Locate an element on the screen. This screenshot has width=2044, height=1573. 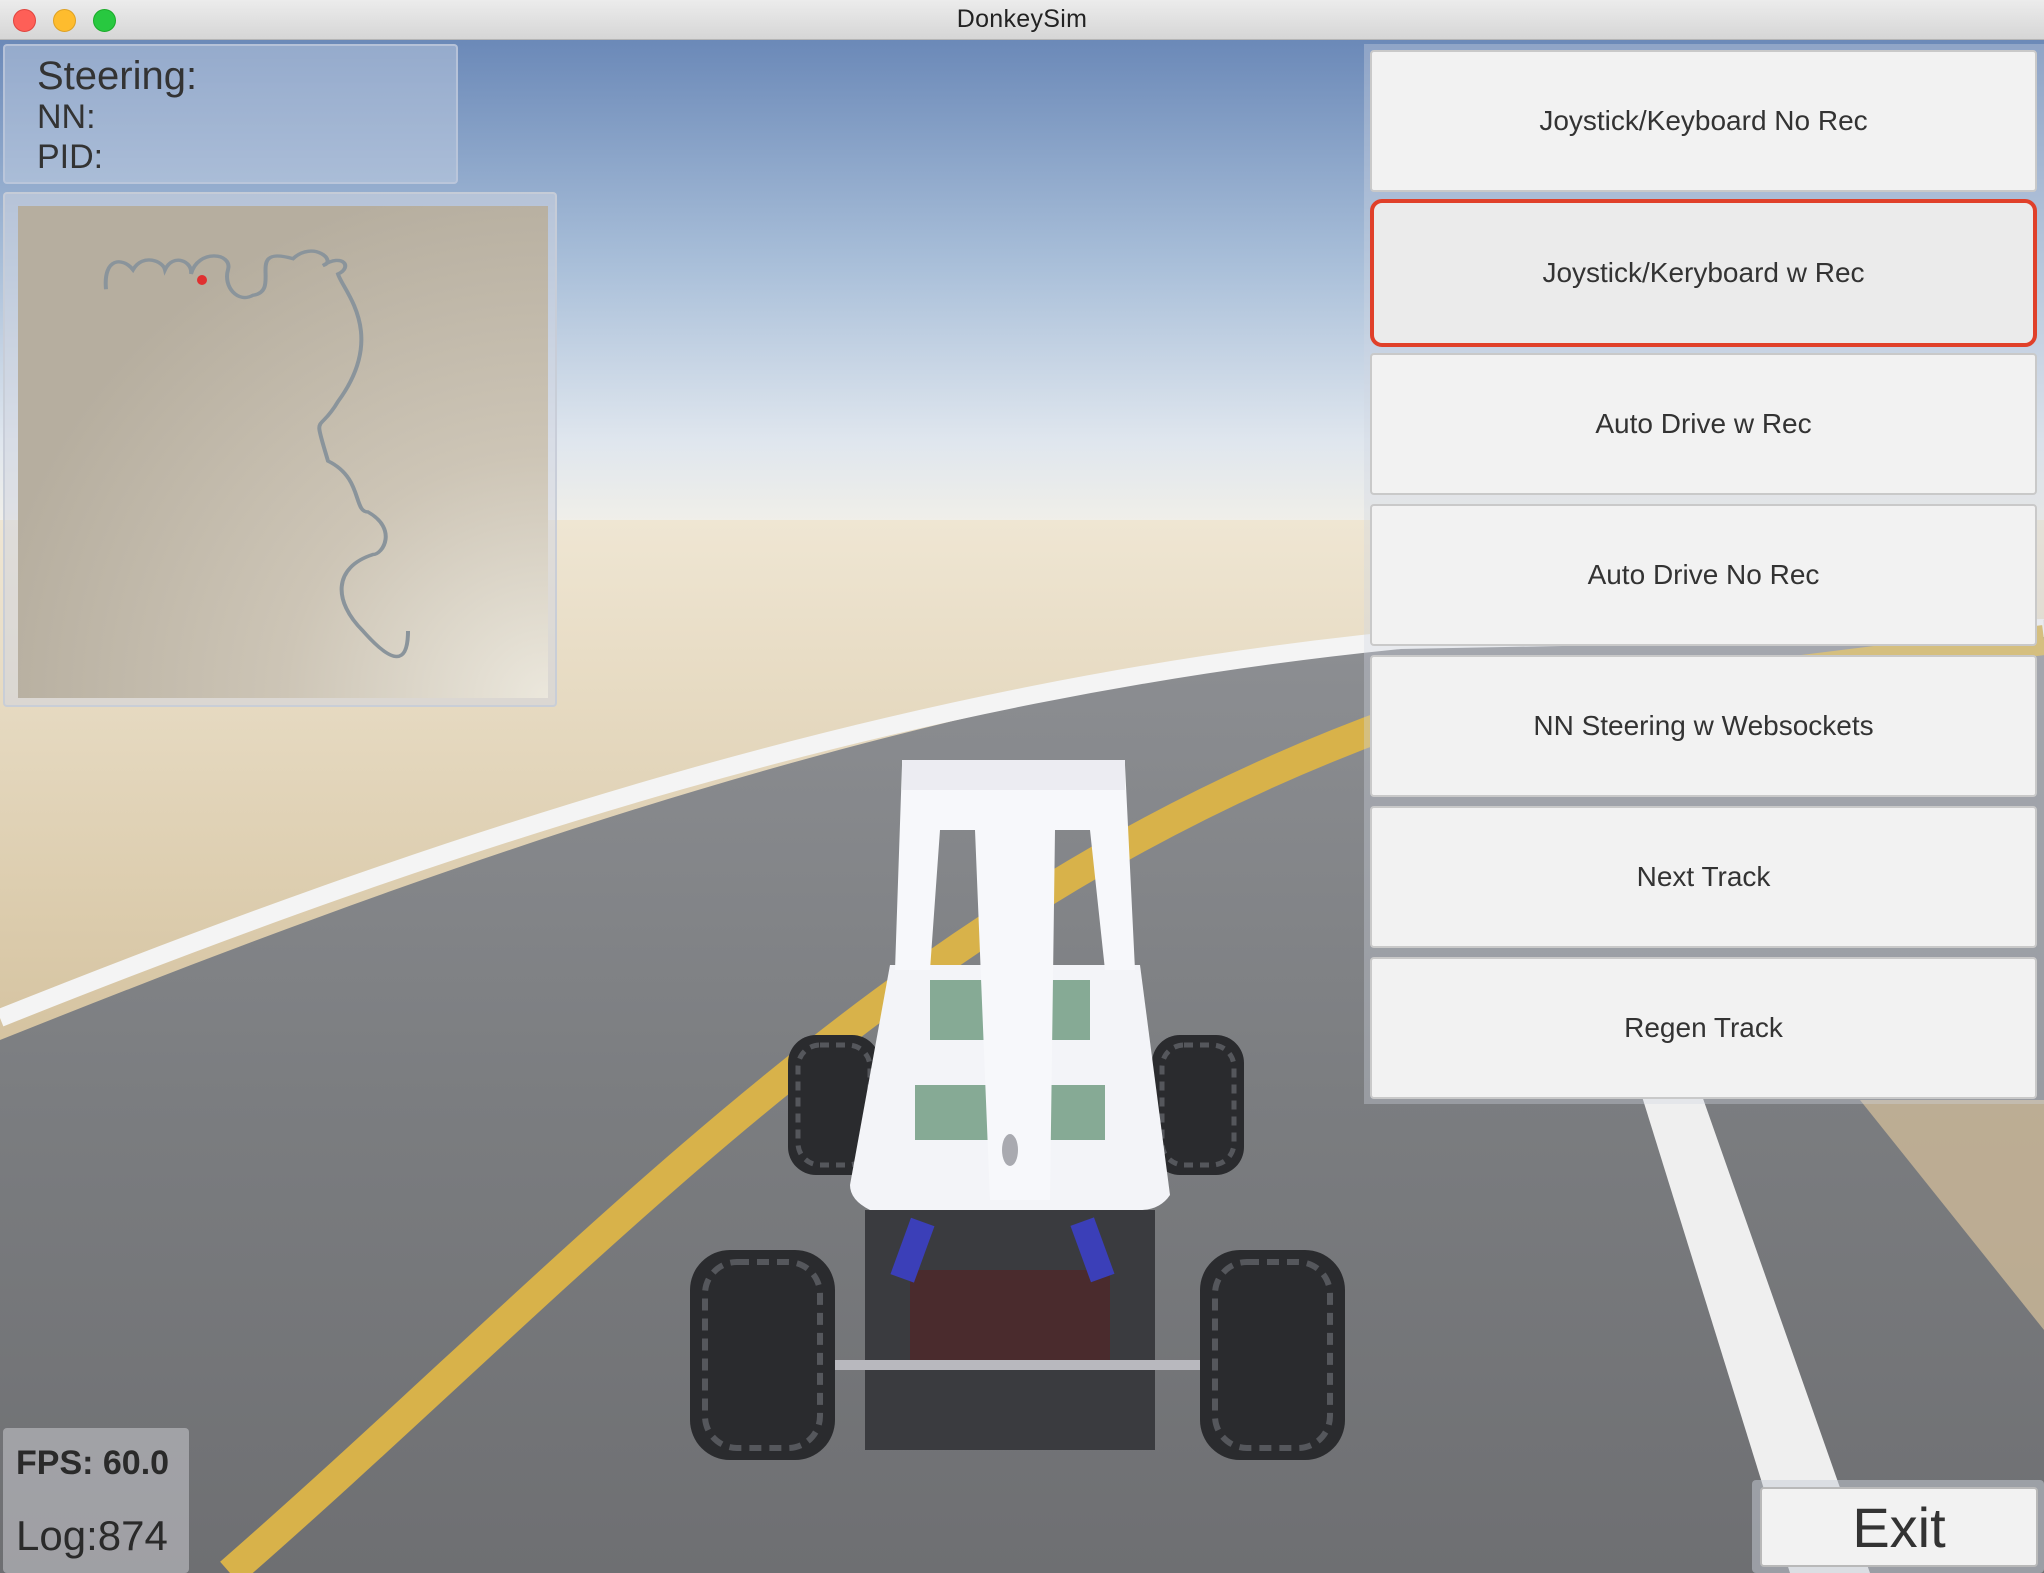
auto-drive-no-rec-button: Auto Drive No Rec is located at coordinates (1703, 575).